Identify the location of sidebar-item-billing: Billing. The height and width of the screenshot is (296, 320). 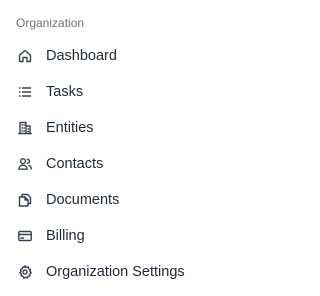
(127, 236).